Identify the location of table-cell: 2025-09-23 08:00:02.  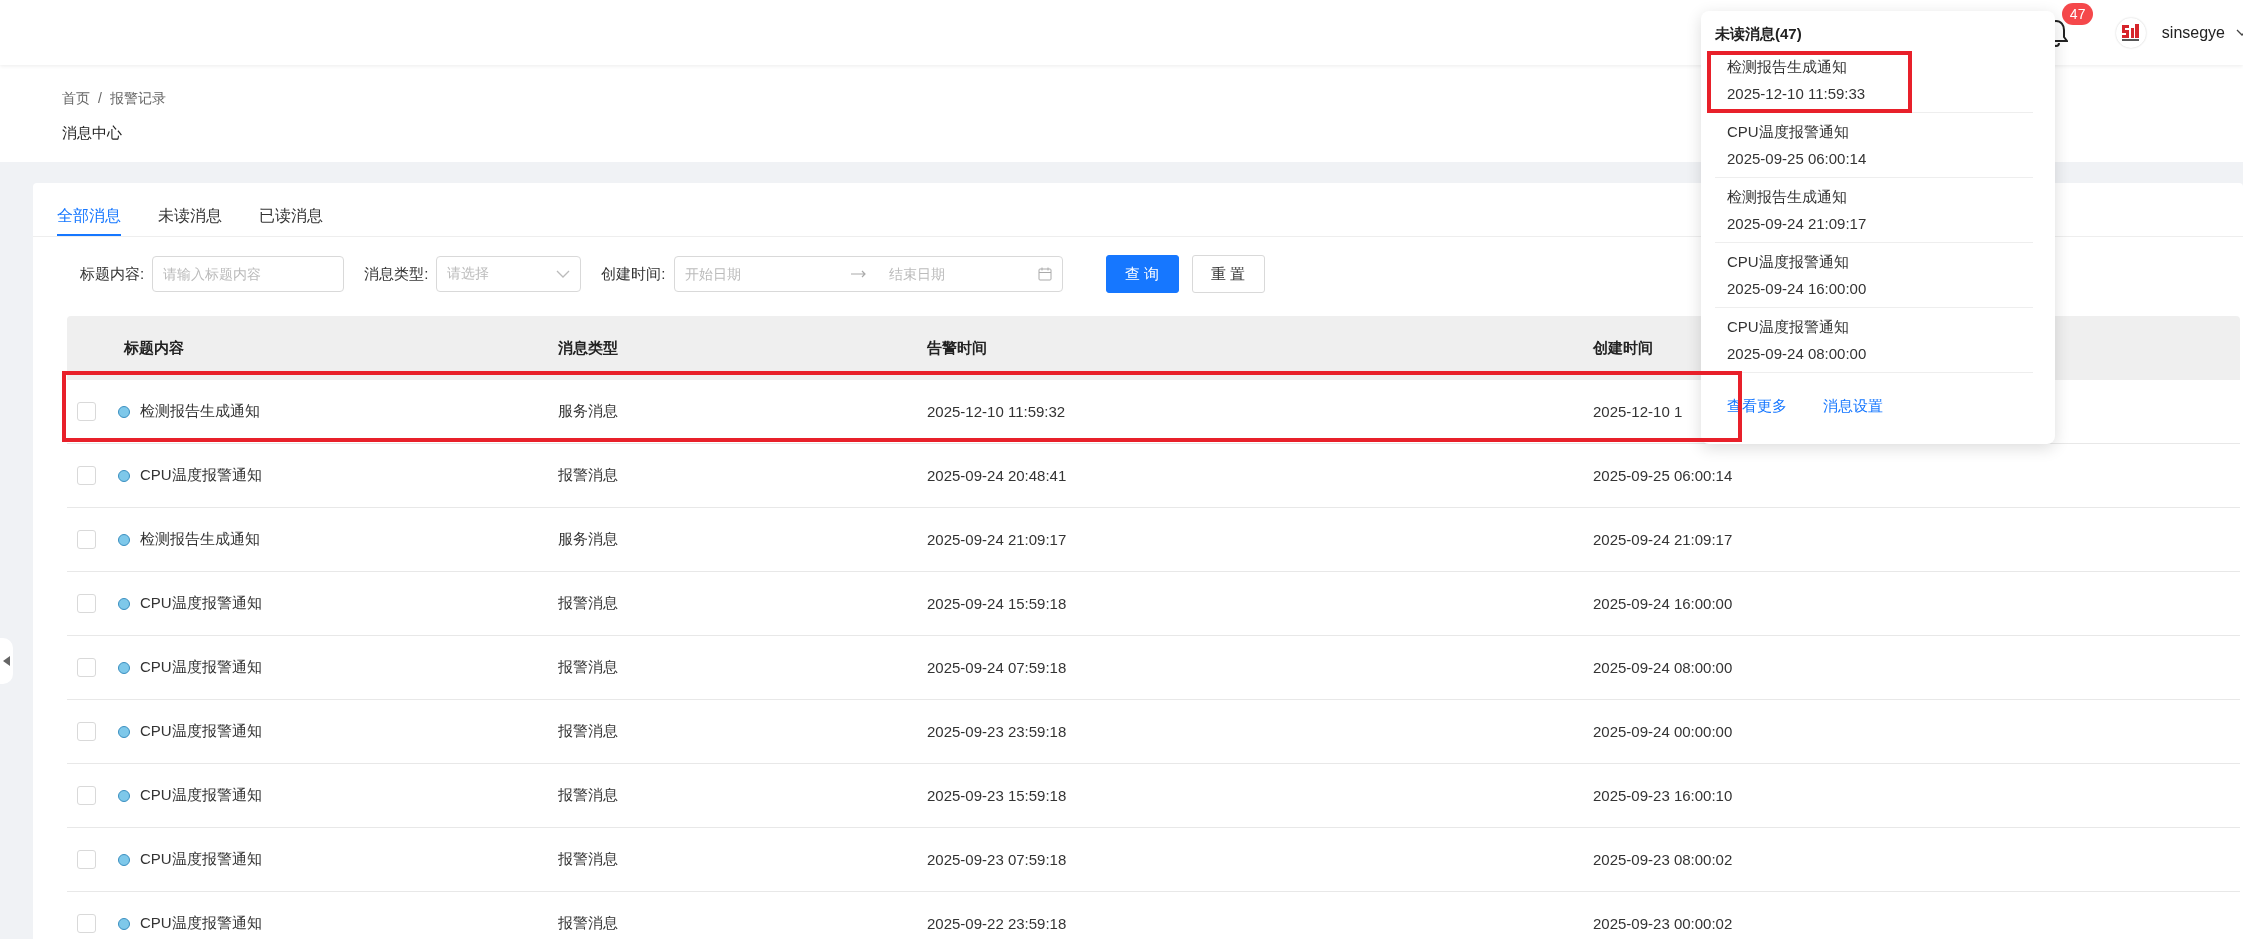
(1663, 859).